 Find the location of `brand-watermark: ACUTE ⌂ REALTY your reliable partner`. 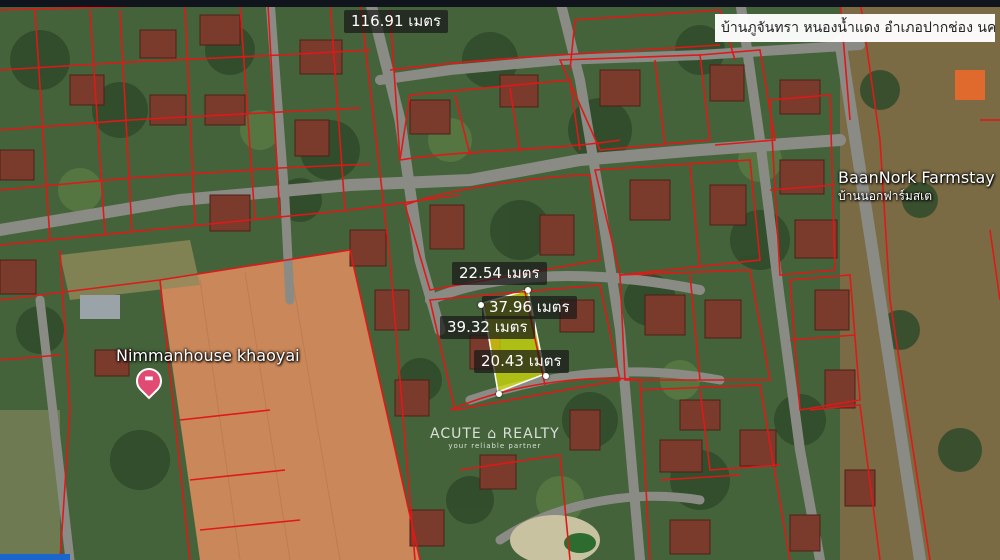

brand-watermark: ACUTE ⌂ REALTY your reliable partner is located at coordinates (495, 438).